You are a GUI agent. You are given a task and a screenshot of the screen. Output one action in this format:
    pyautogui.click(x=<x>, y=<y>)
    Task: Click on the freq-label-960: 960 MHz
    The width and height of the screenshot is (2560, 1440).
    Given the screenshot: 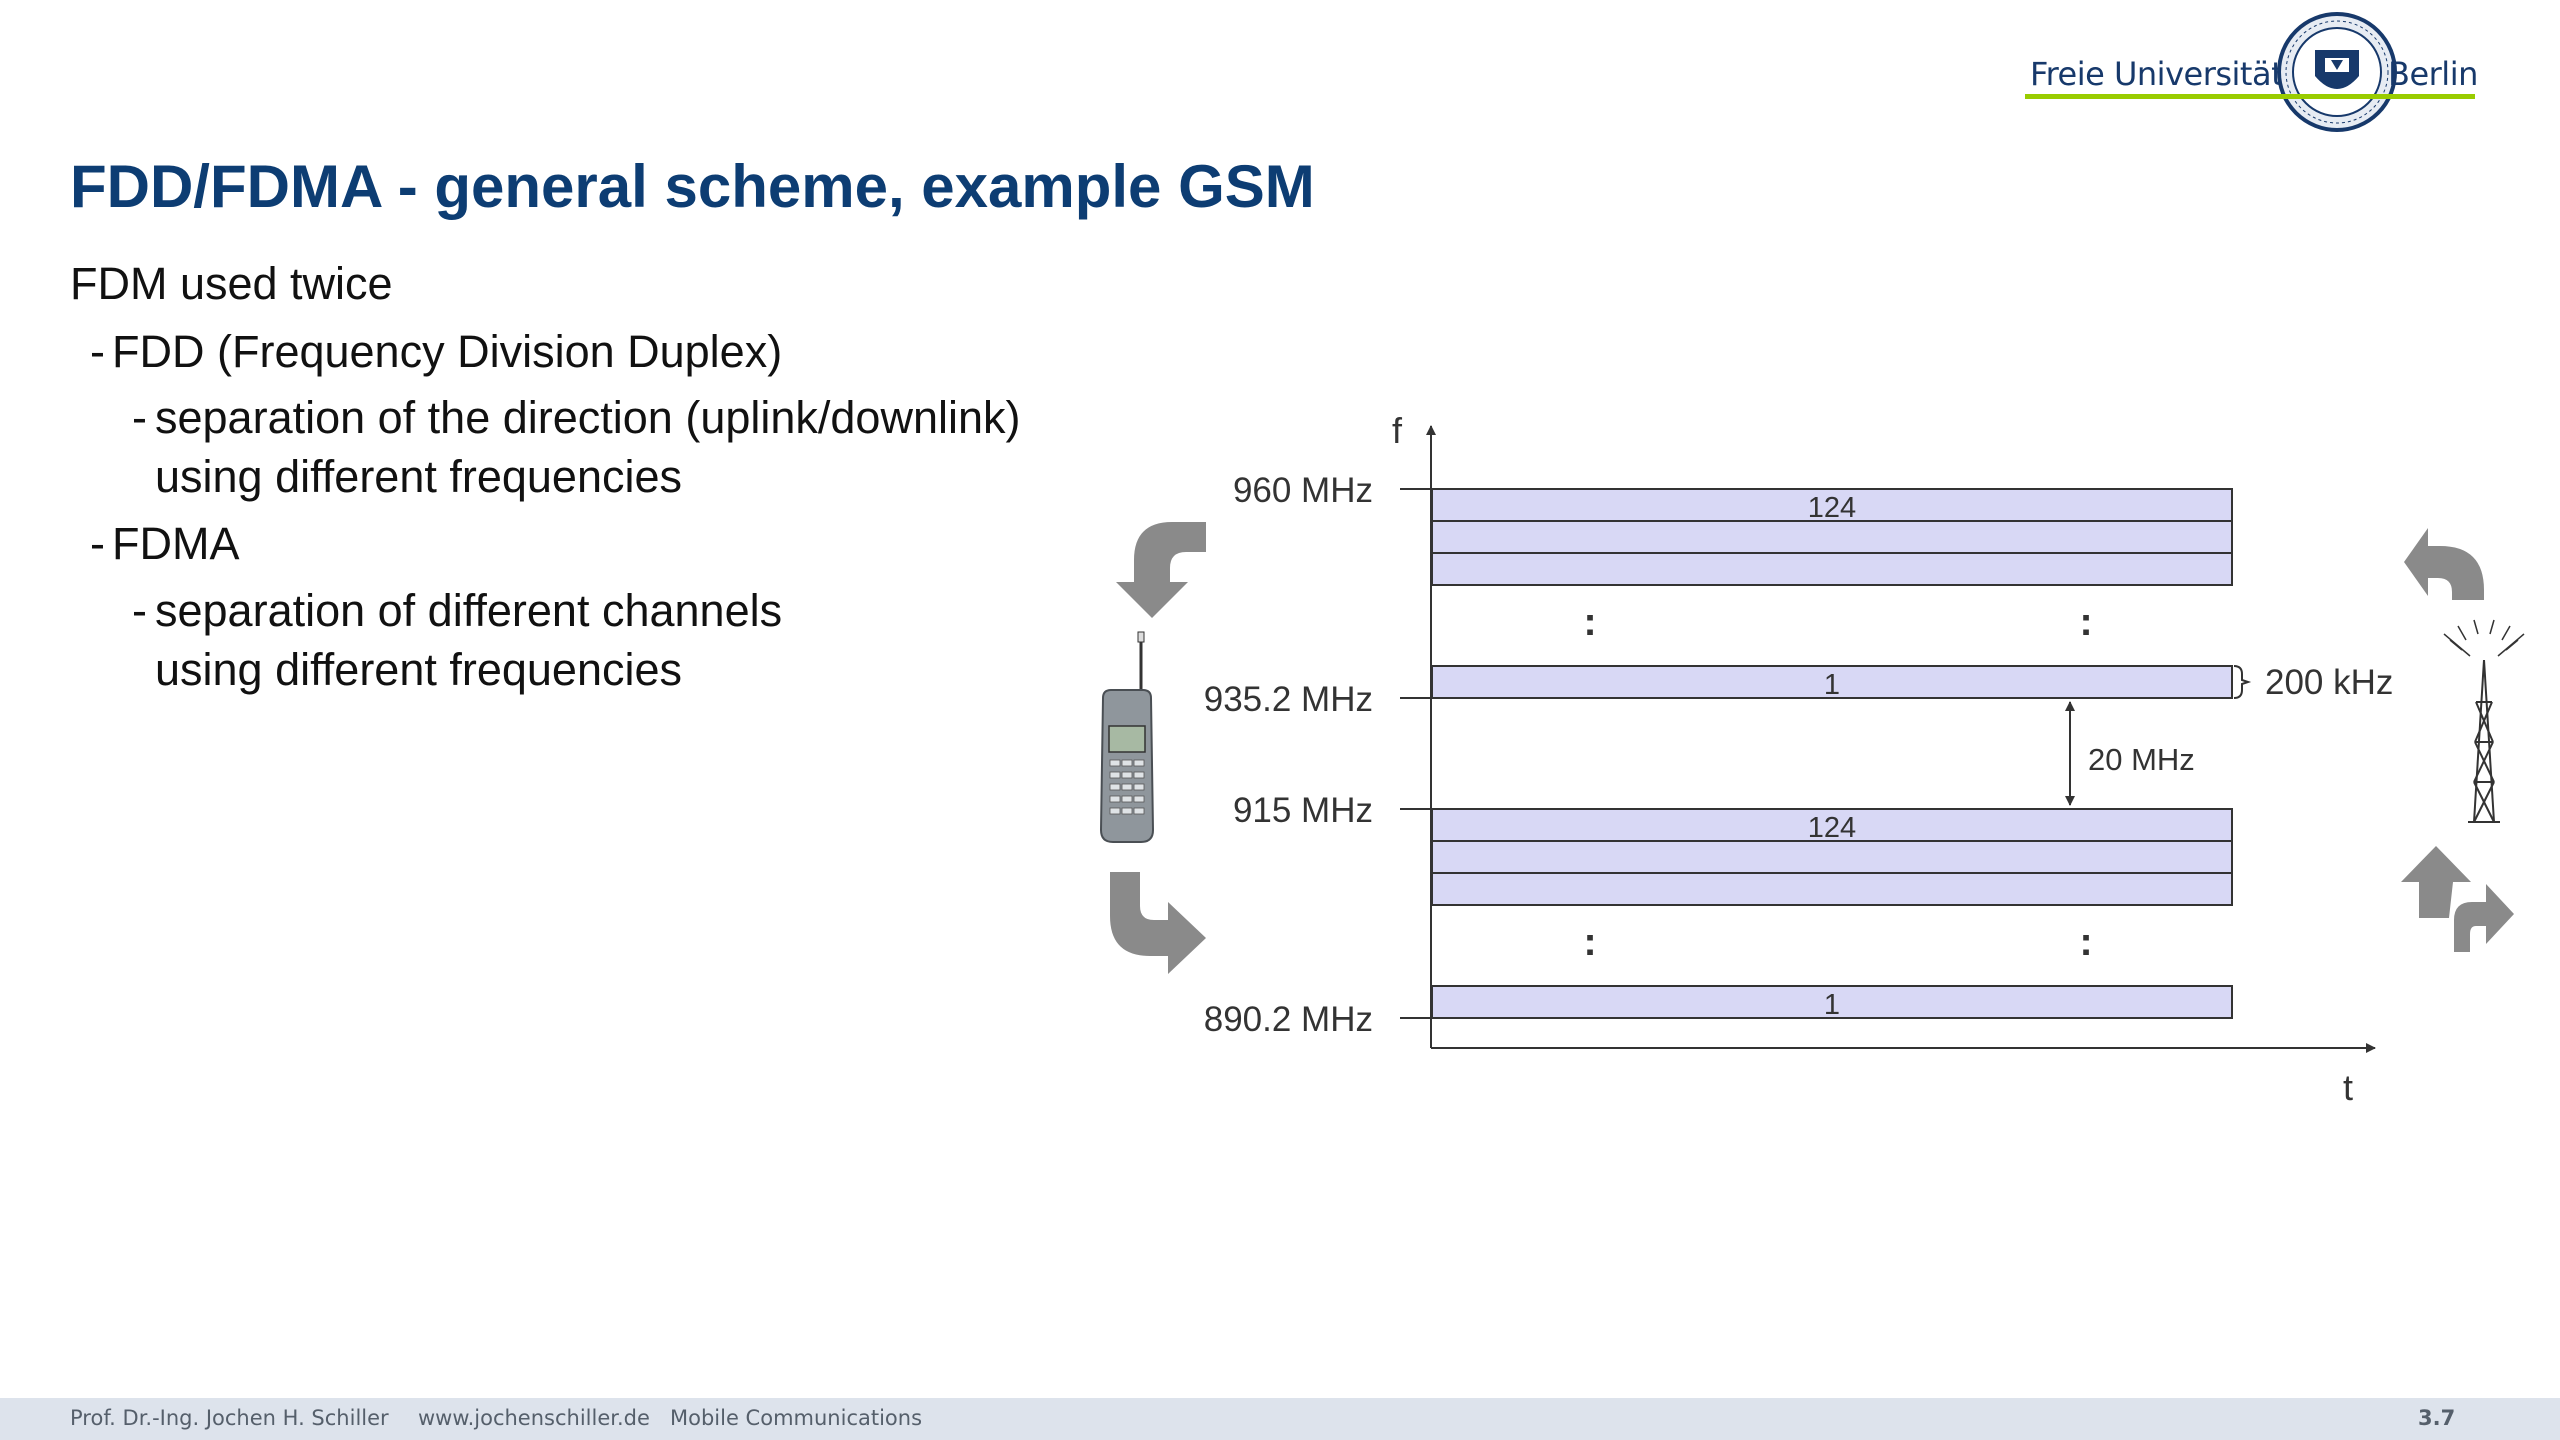 What is the action you would take?
    pyautogui.click(x=1303, y=490)
    